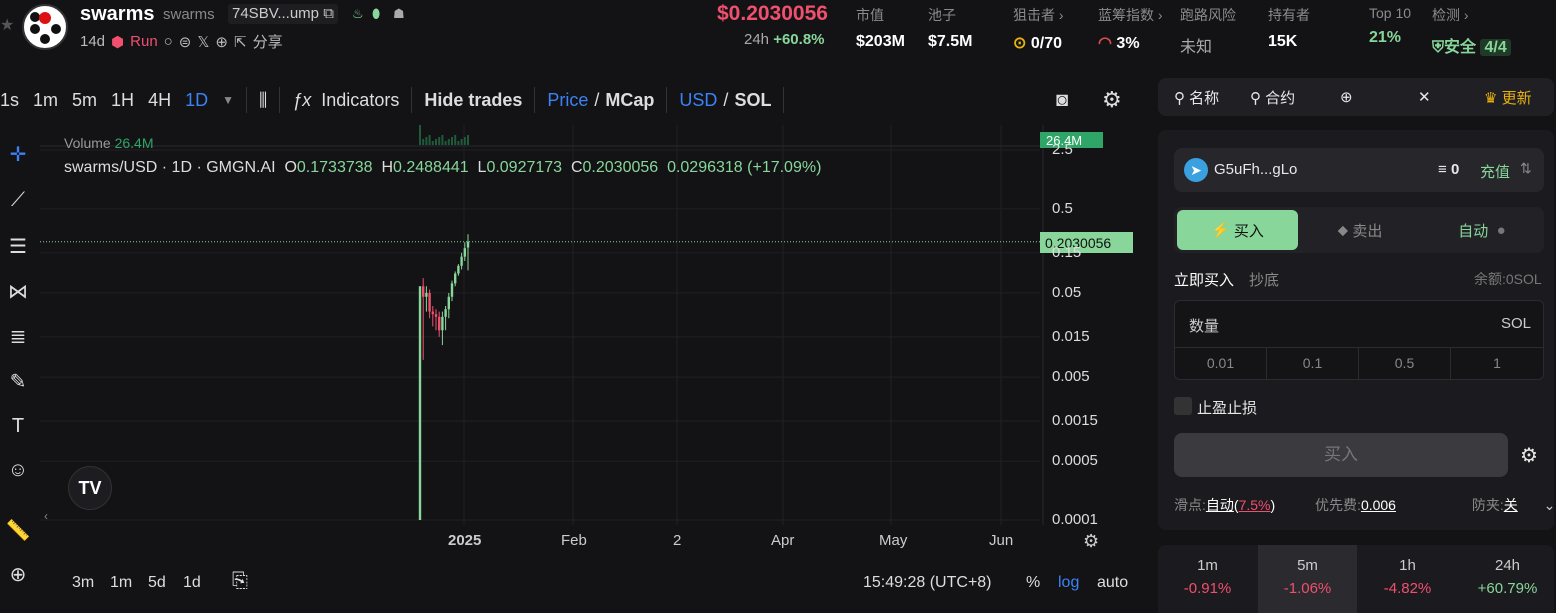 This screenshot has width=1556, height=613. I want to click on mcap-toggle: MCap, so click(629, 100).